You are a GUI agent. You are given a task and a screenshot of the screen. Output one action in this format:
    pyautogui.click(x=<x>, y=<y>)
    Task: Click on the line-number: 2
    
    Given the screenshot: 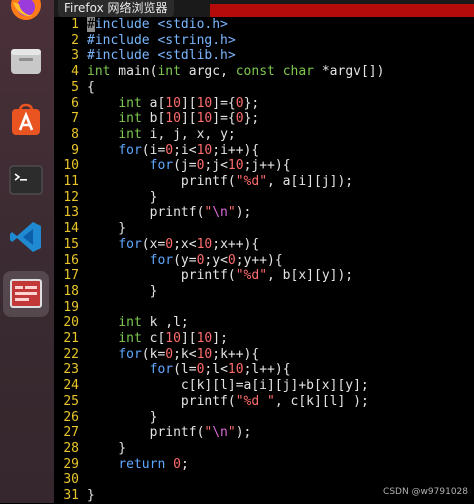 What is the action you would take?
    pyautogui.click(x=75, y=40)
    